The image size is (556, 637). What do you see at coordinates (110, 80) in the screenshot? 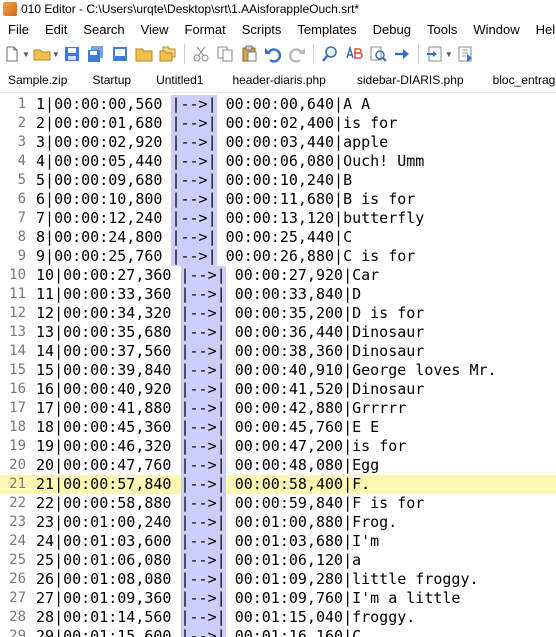
I see `tab-startup: Startup` at bounding box center [110, 80].